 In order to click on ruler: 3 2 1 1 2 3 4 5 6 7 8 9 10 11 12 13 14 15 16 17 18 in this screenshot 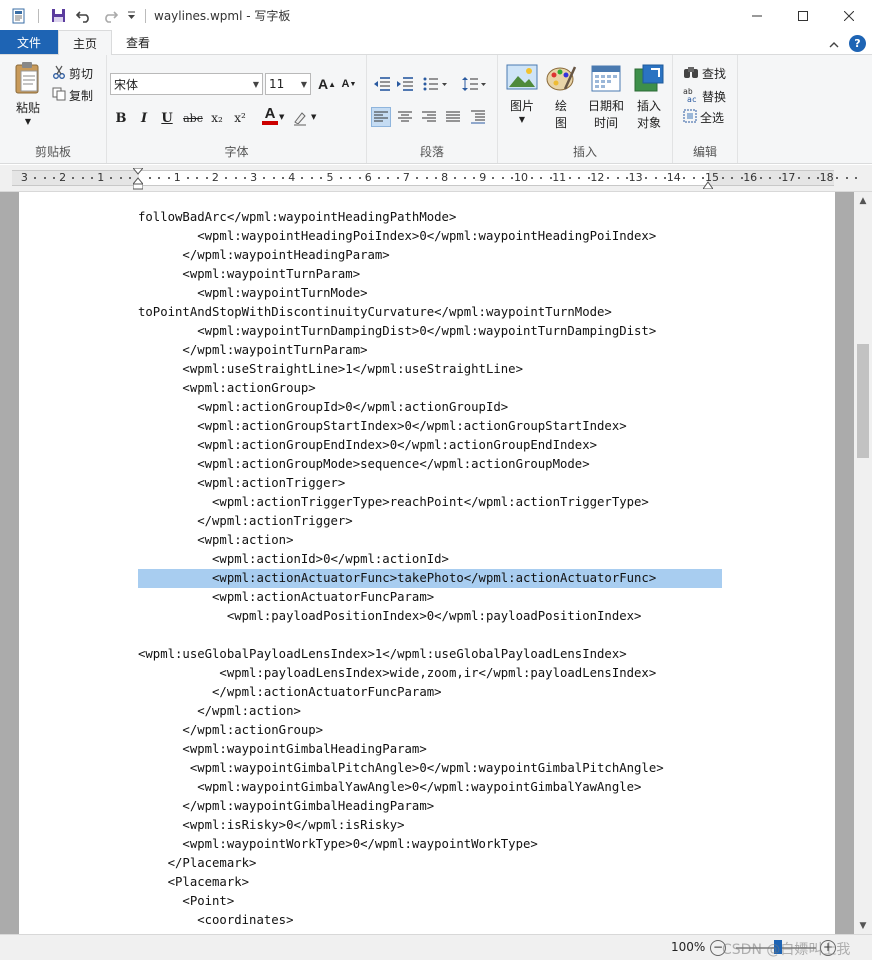, I will do `click(436, 178)`.